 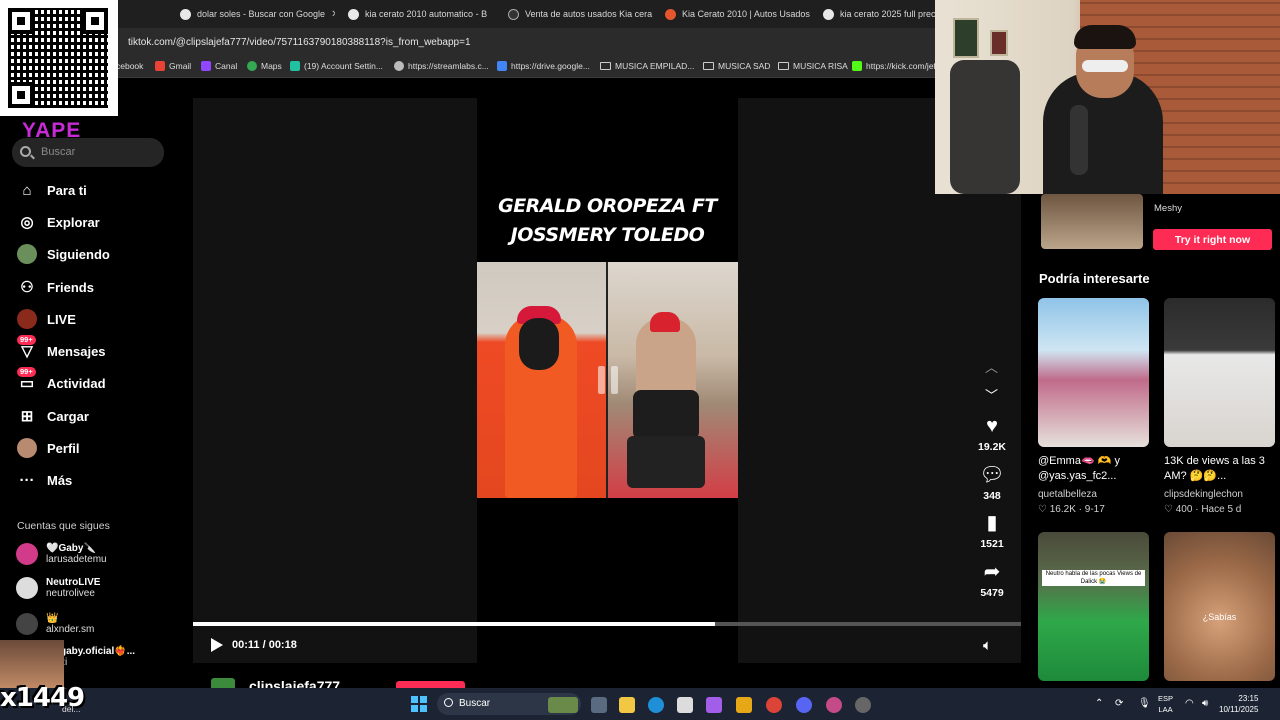 I want to click on folder-icon, so click(x=605, y=66).